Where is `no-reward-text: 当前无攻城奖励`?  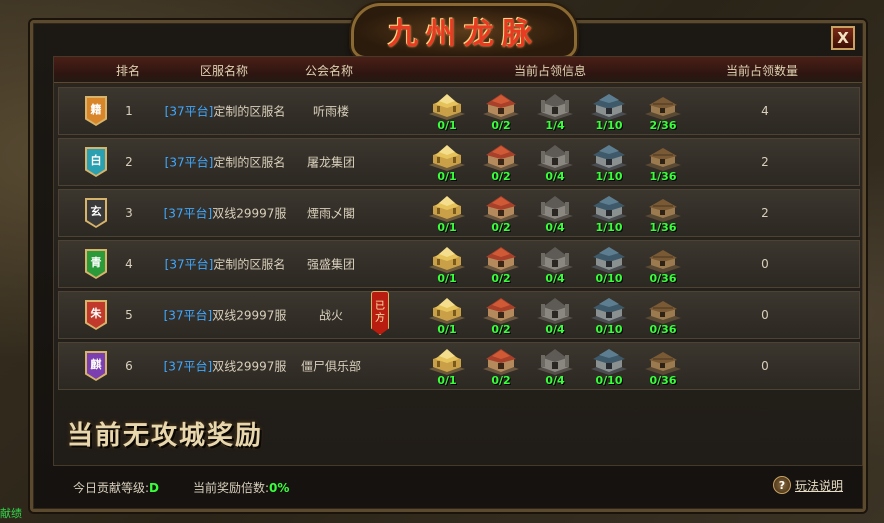
no-reward-text: 当前无攻城奖励 is located at coordinates (165, 436).